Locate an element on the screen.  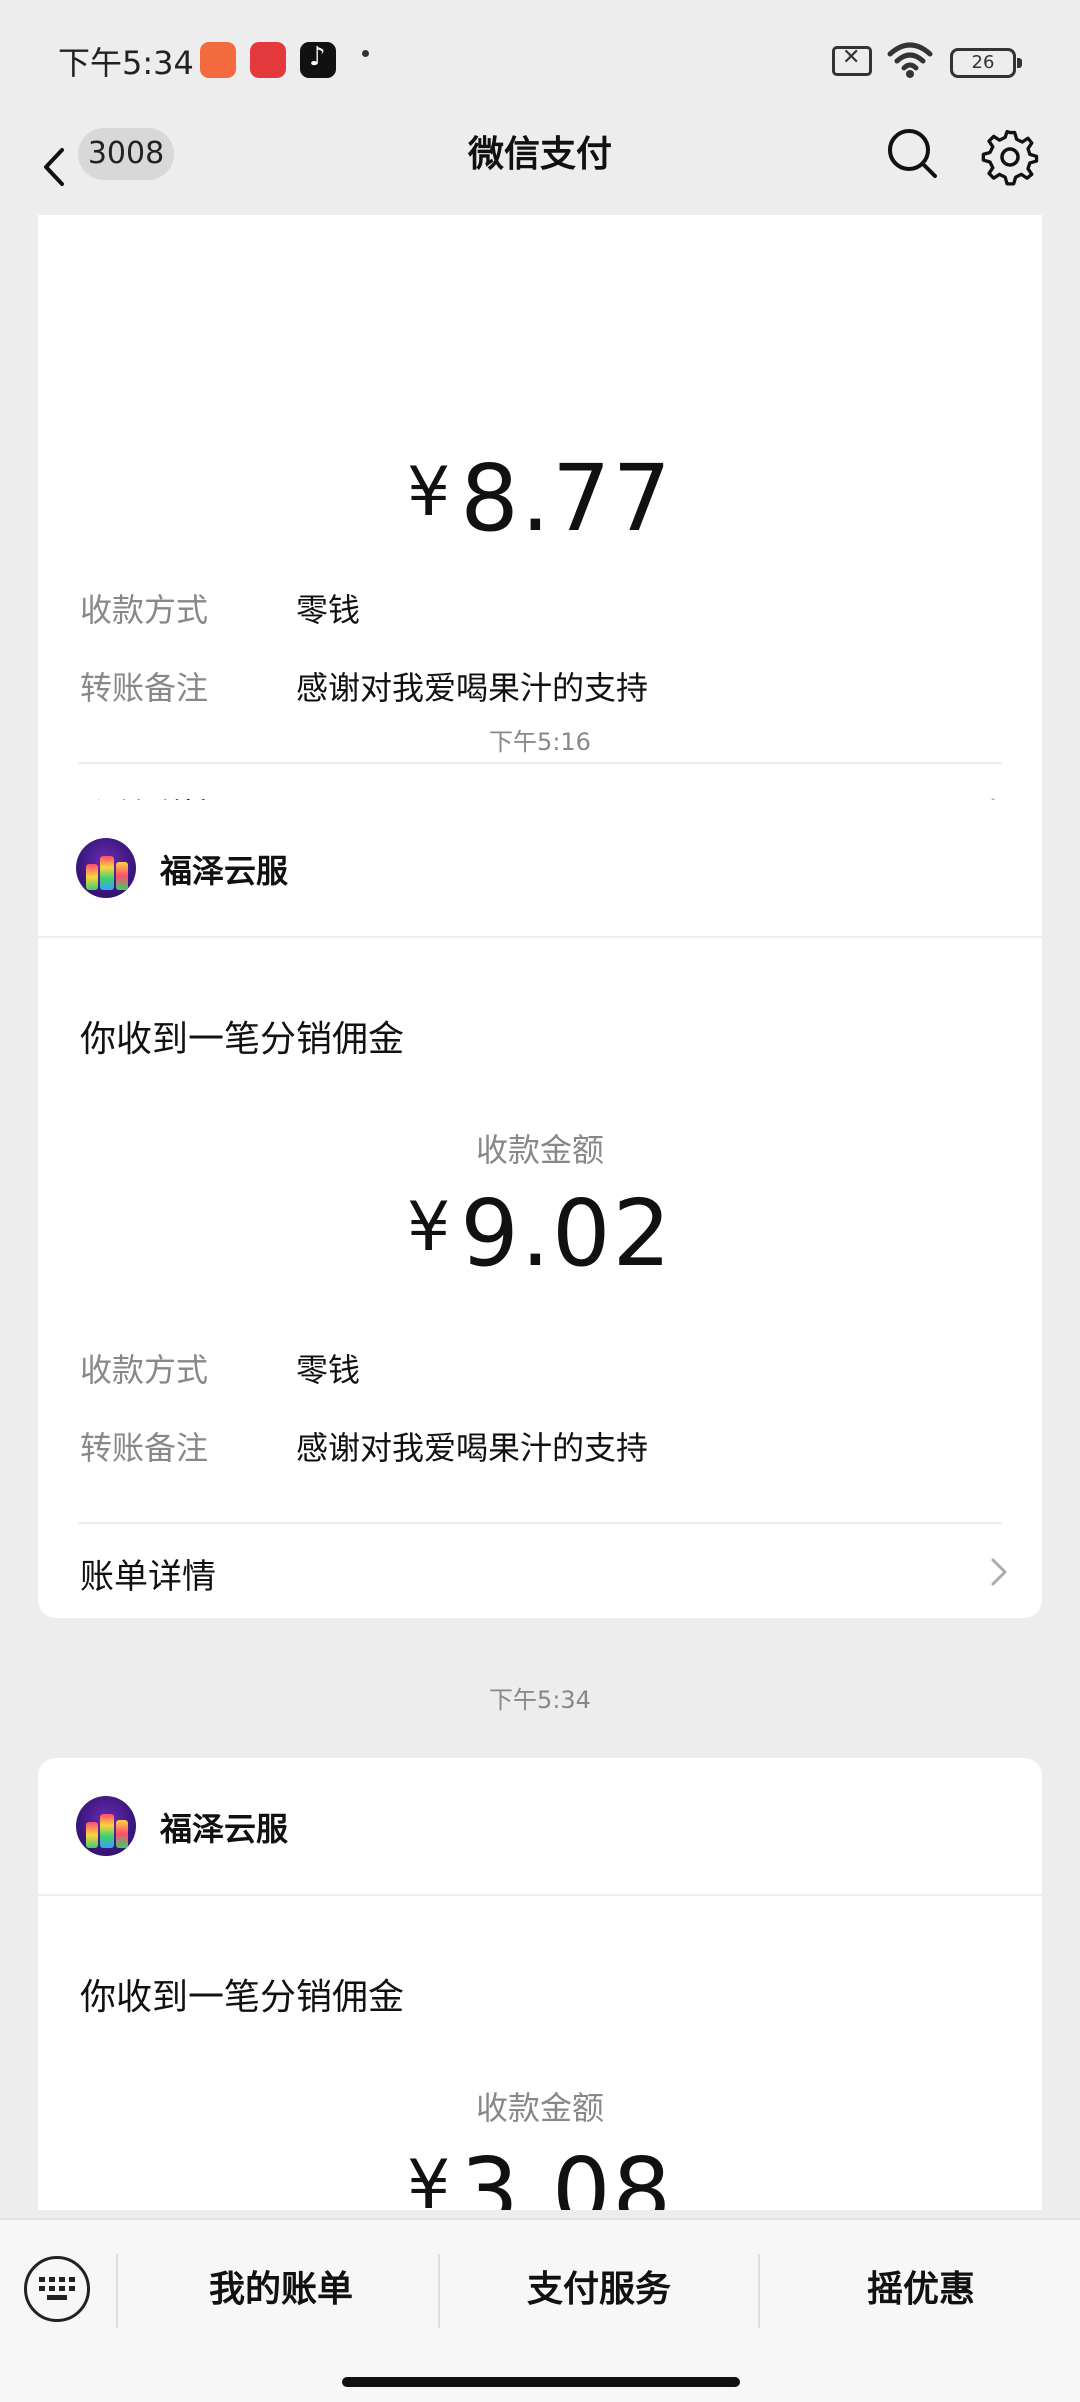
chevron-right-icon is located at coordinates (999, 1572).